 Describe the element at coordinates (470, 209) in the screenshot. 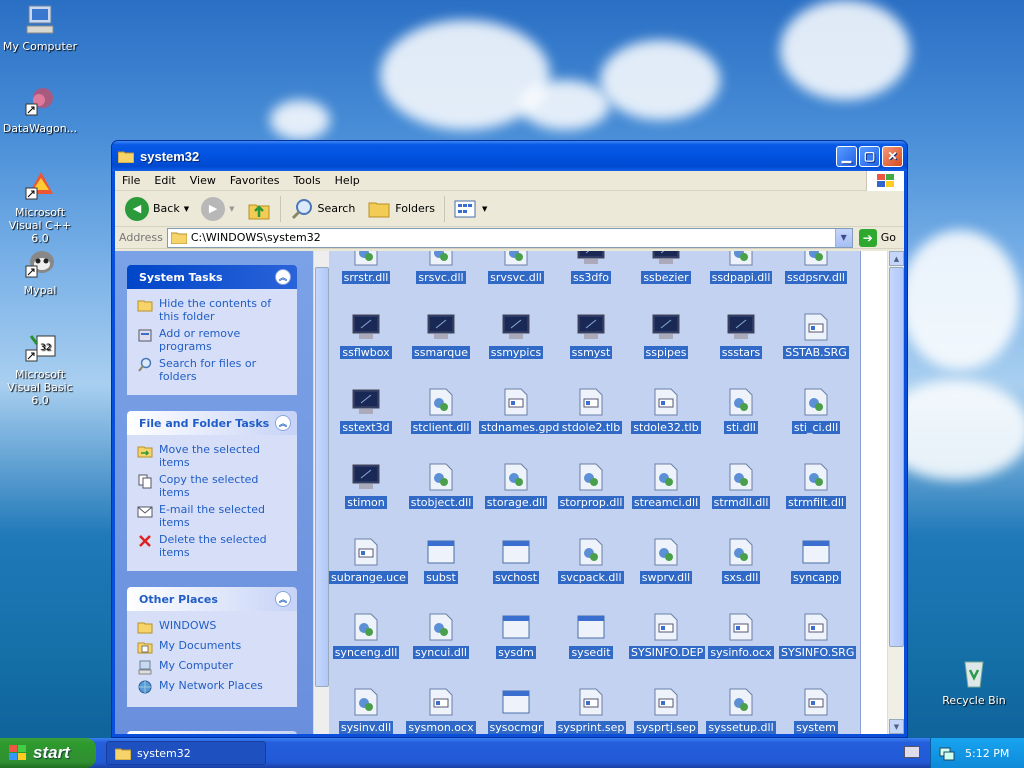

I see `views-button: ▼` at that location.